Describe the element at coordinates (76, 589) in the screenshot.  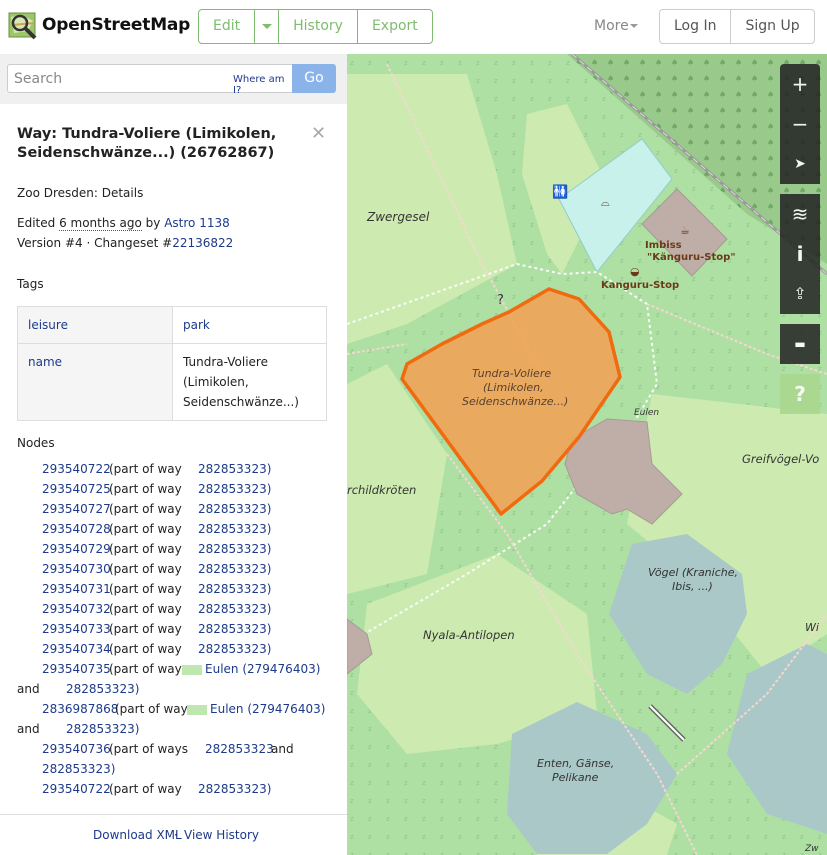
I see `node-link: 293540731` at that location.